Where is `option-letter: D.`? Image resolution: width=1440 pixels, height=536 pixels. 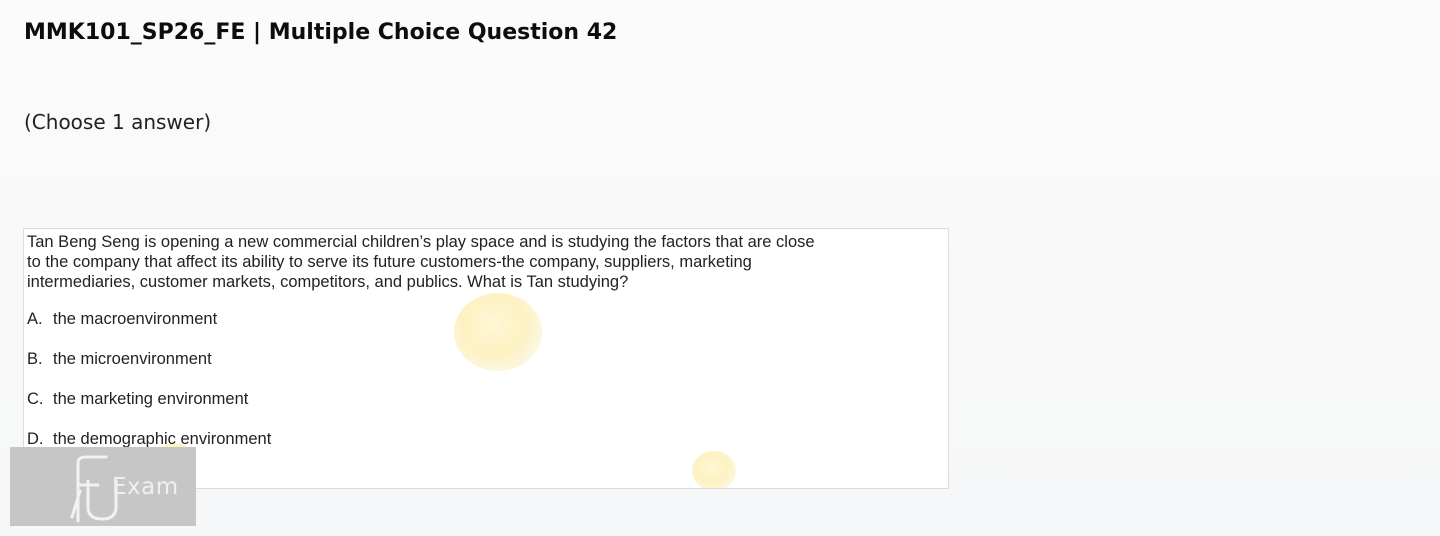
option-letter: D. is located at coordinates (35, 439).